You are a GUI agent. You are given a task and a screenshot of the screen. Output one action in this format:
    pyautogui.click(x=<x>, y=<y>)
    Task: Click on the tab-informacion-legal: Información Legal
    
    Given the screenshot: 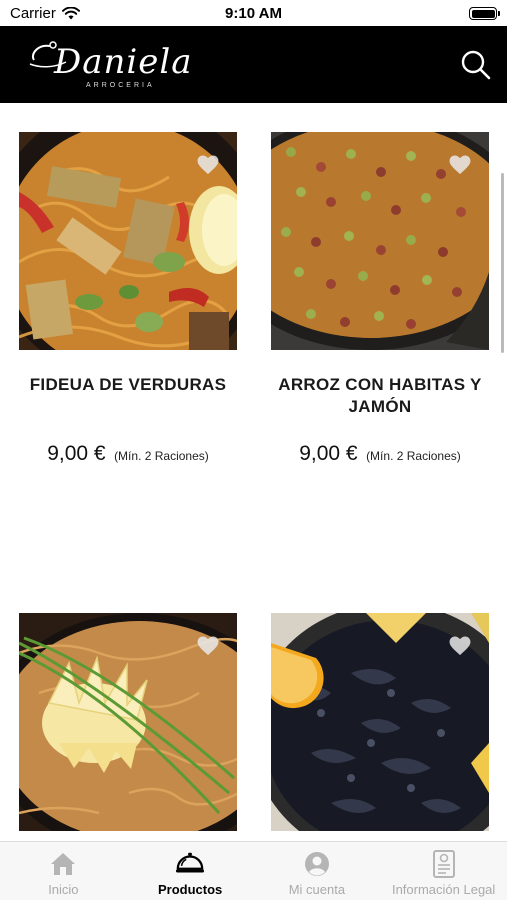 What is the action you would take?
    pyautogui.click(x=443, y=871)
    